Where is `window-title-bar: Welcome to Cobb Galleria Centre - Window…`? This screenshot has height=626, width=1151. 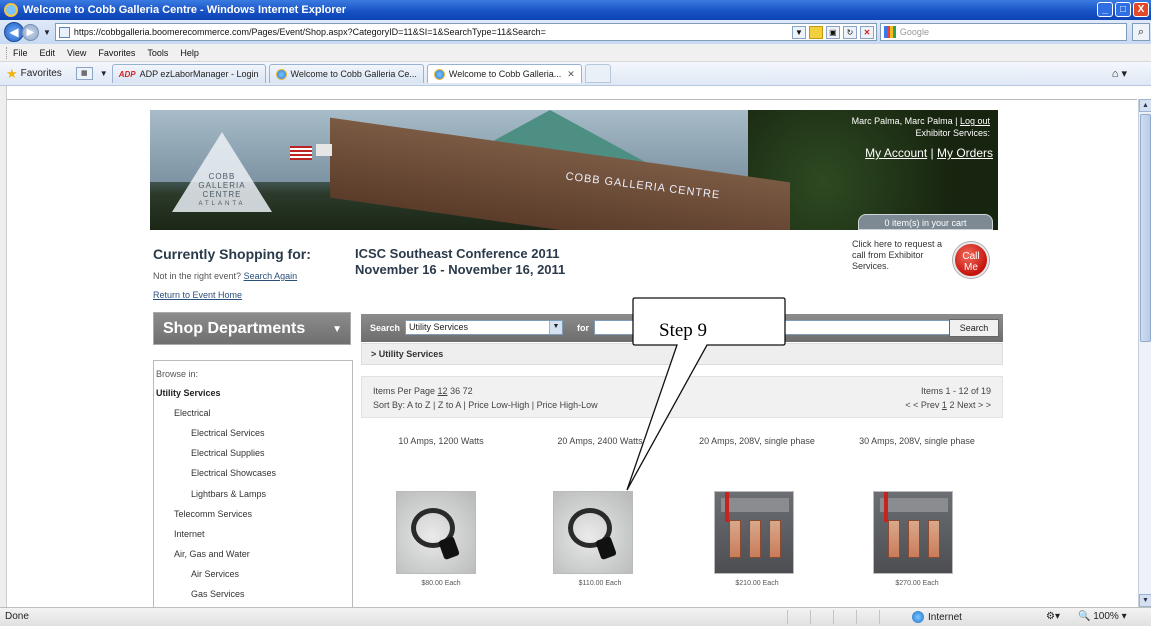
window-title-bar: Welcome to Cobb Galleria Centre - Window… is located at coordinates (575, 10).